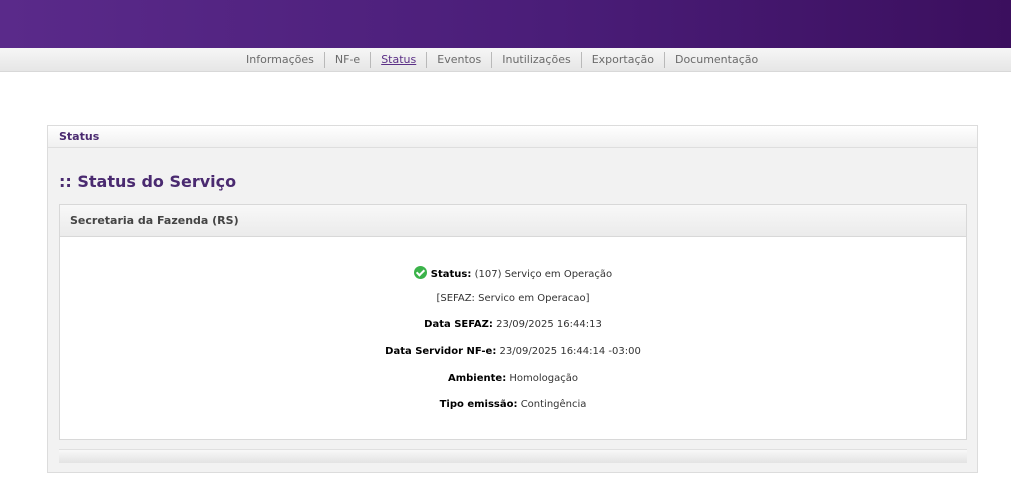  What do you see at coordinates (458, 60) in the screenshot?
I see `nav-item-eventos: Eventos` at bounding box center [458, 60].